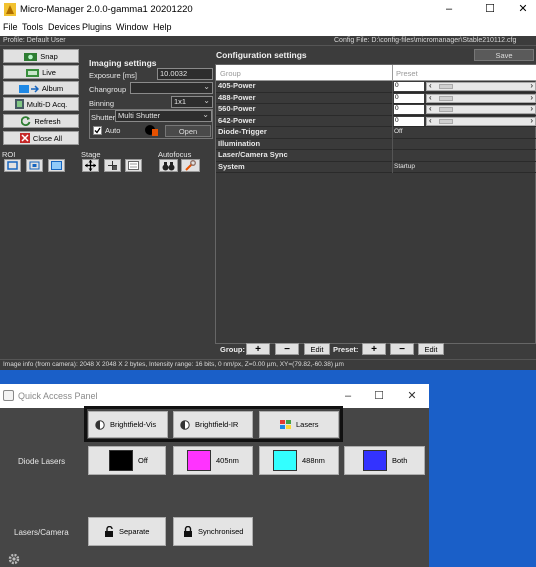 The width and height of the screenshot is (536, 567). I want to click on config-row: Laser/Camera Sync, so click(376, 156).